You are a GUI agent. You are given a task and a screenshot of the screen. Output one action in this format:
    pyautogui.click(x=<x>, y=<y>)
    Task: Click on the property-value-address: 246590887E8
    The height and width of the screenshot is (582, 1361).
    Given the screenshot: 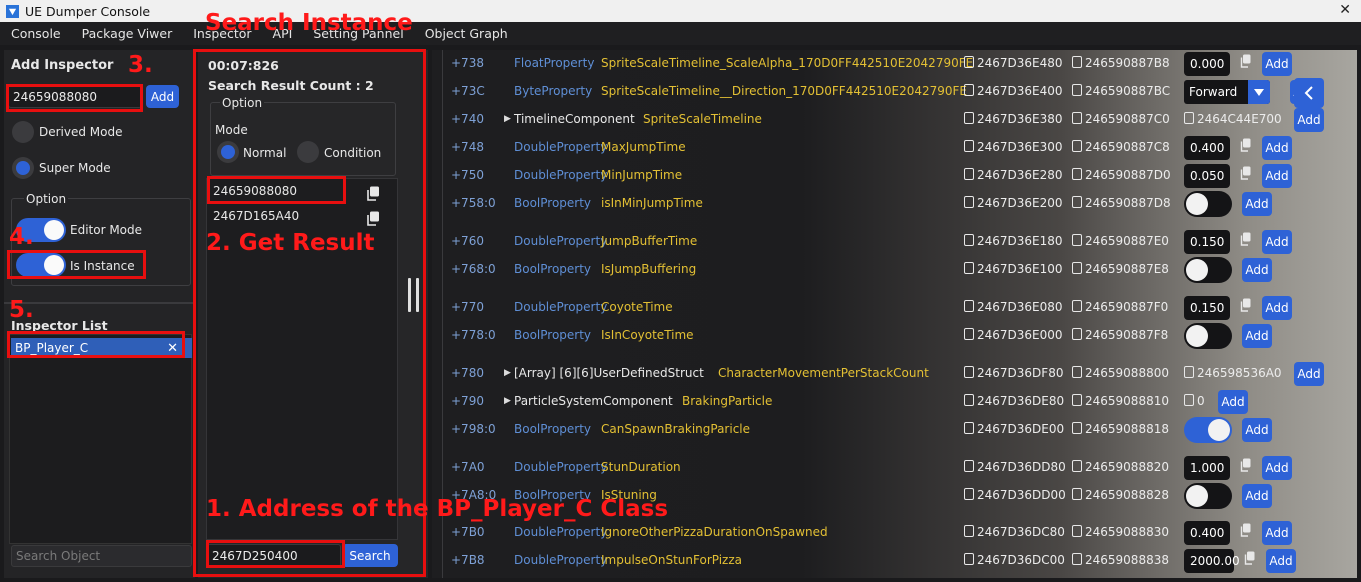 What is the action you would take?
    pyautogui.click(x=1120, y=269)
    